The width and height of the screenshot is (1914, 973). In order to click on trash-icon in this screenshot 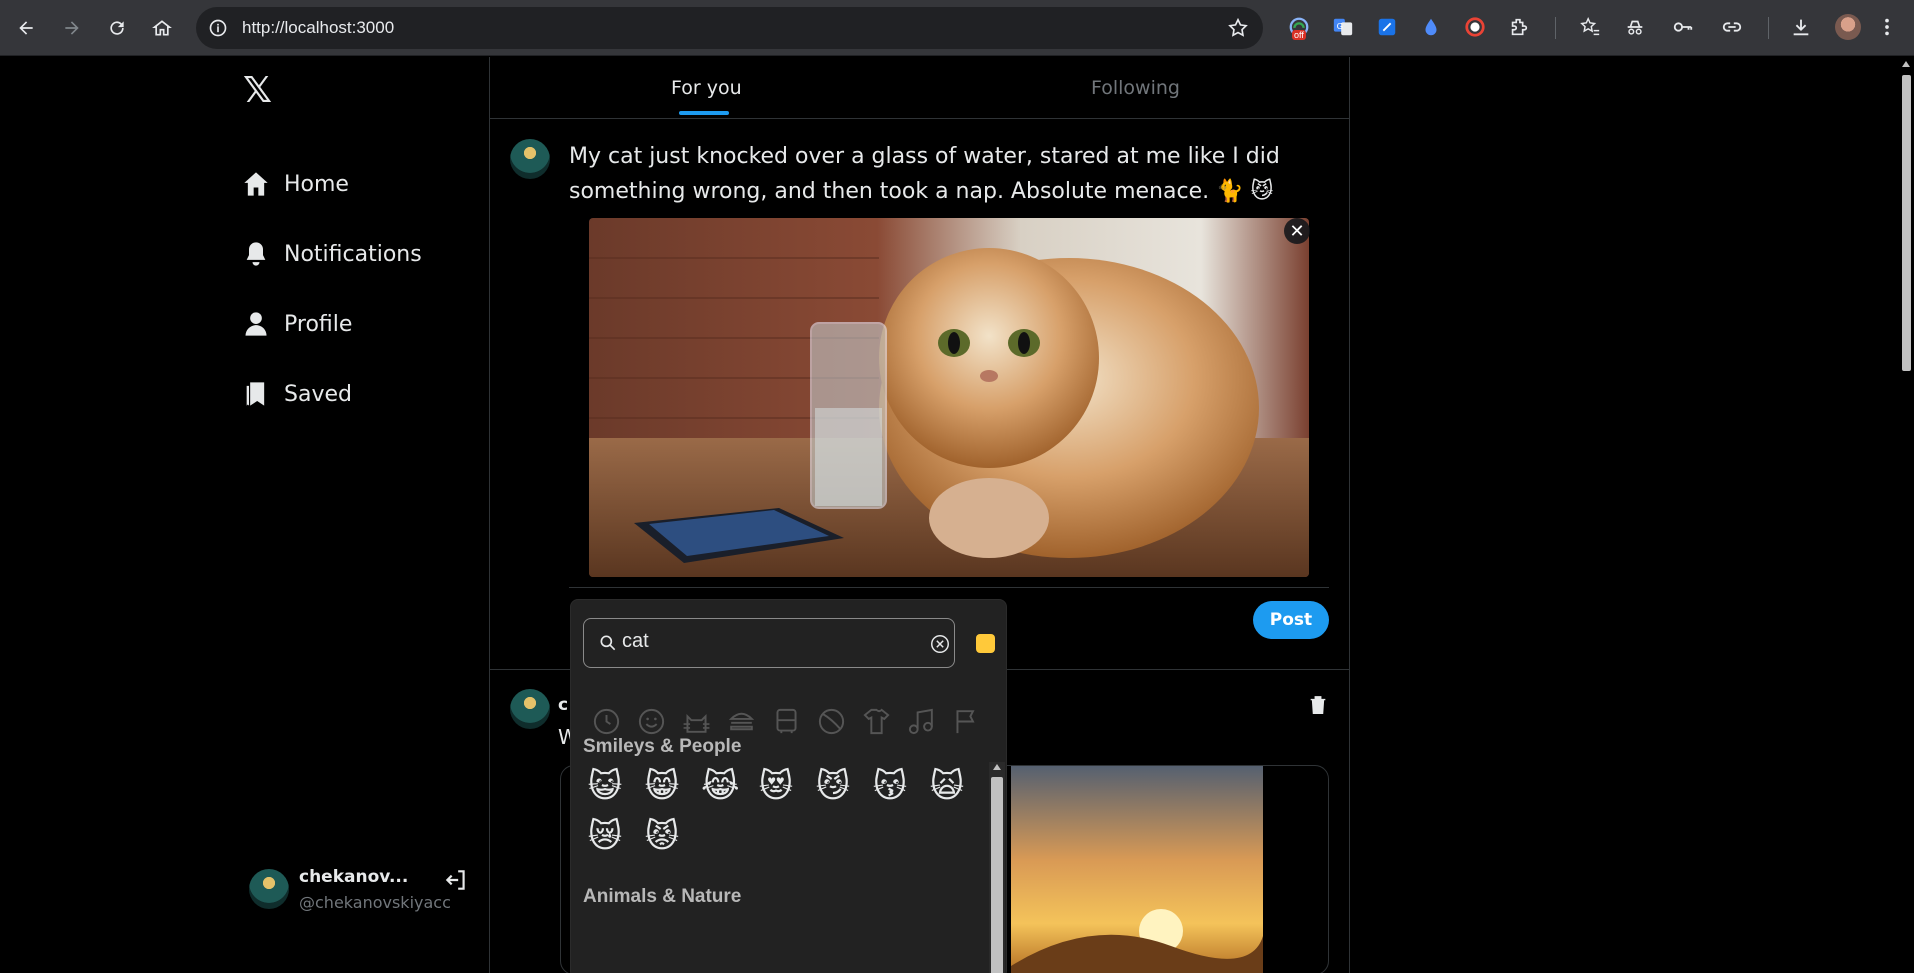, I will do `click(1318, 705)`.